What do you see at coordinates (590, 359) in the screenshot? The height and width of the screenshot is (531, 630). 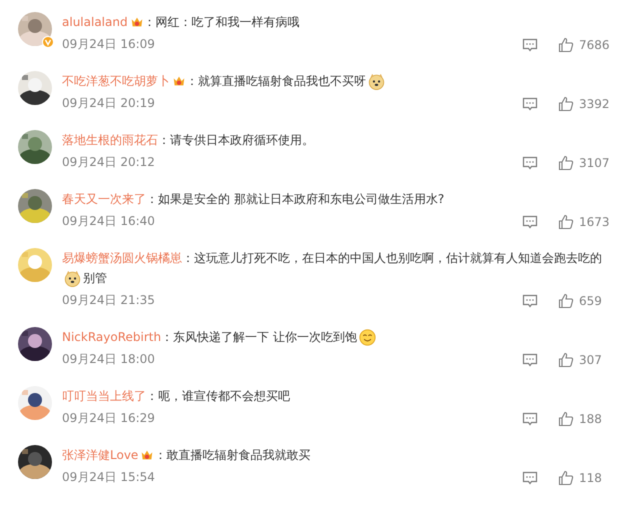 I see `like-count: 307` at bounding box center [590, 359].